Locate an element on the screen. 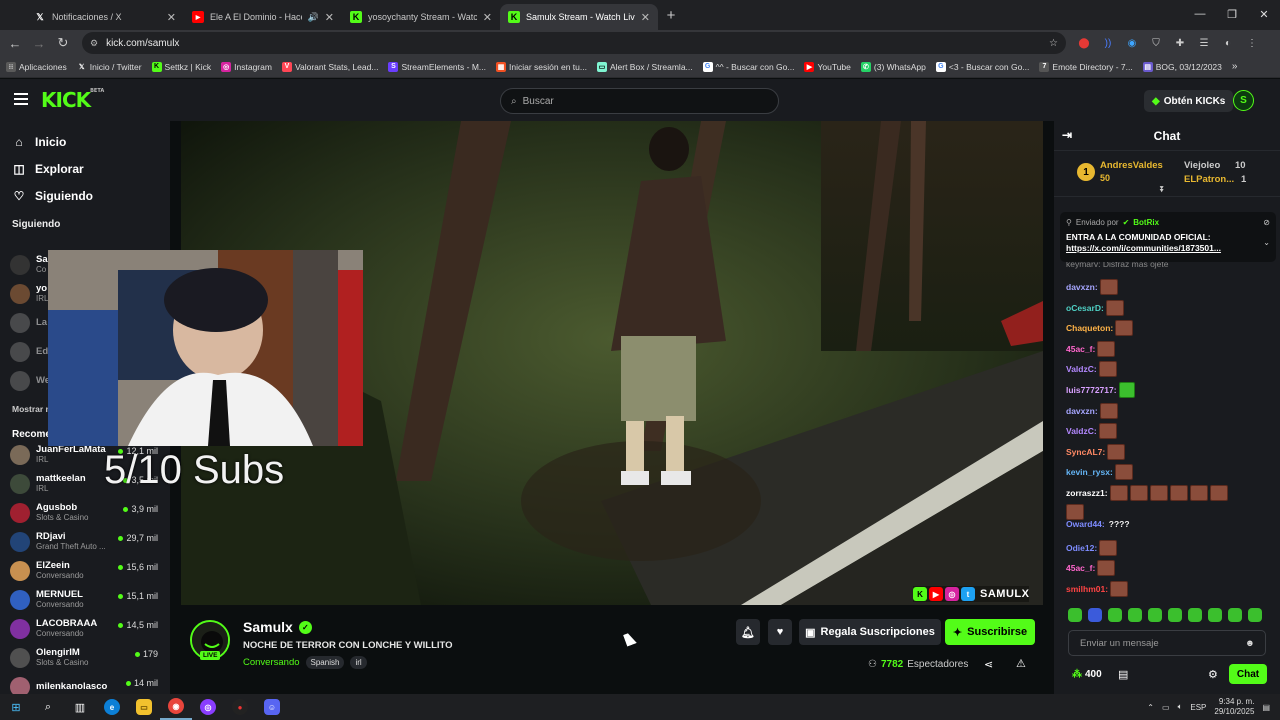 This screenshot has height=720, width=1280. sidebar-item-inicio: ⌂ Inicio is located at coordinates (85, 141).